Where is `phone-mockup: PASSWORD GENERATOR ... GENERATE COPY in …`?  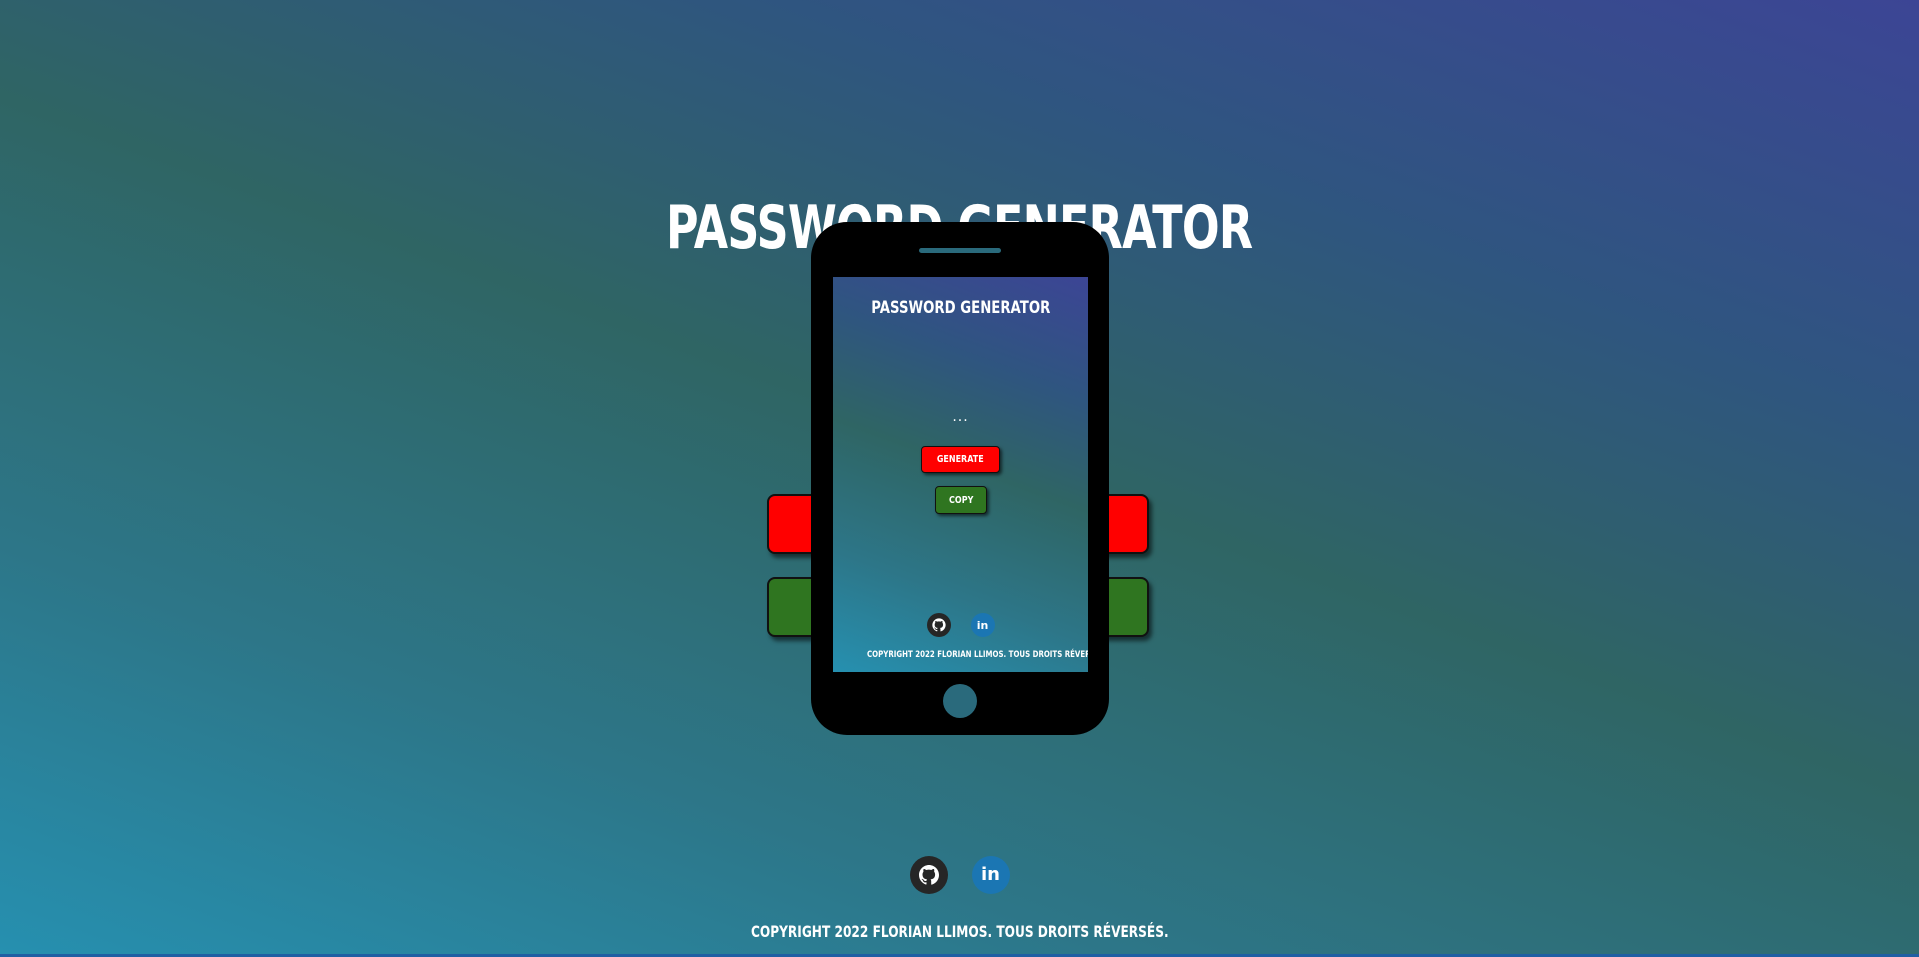 phone-mockup: PASSWORD GENERATOR ... GENERATE COPY in … is located at coordinates (960, 478).